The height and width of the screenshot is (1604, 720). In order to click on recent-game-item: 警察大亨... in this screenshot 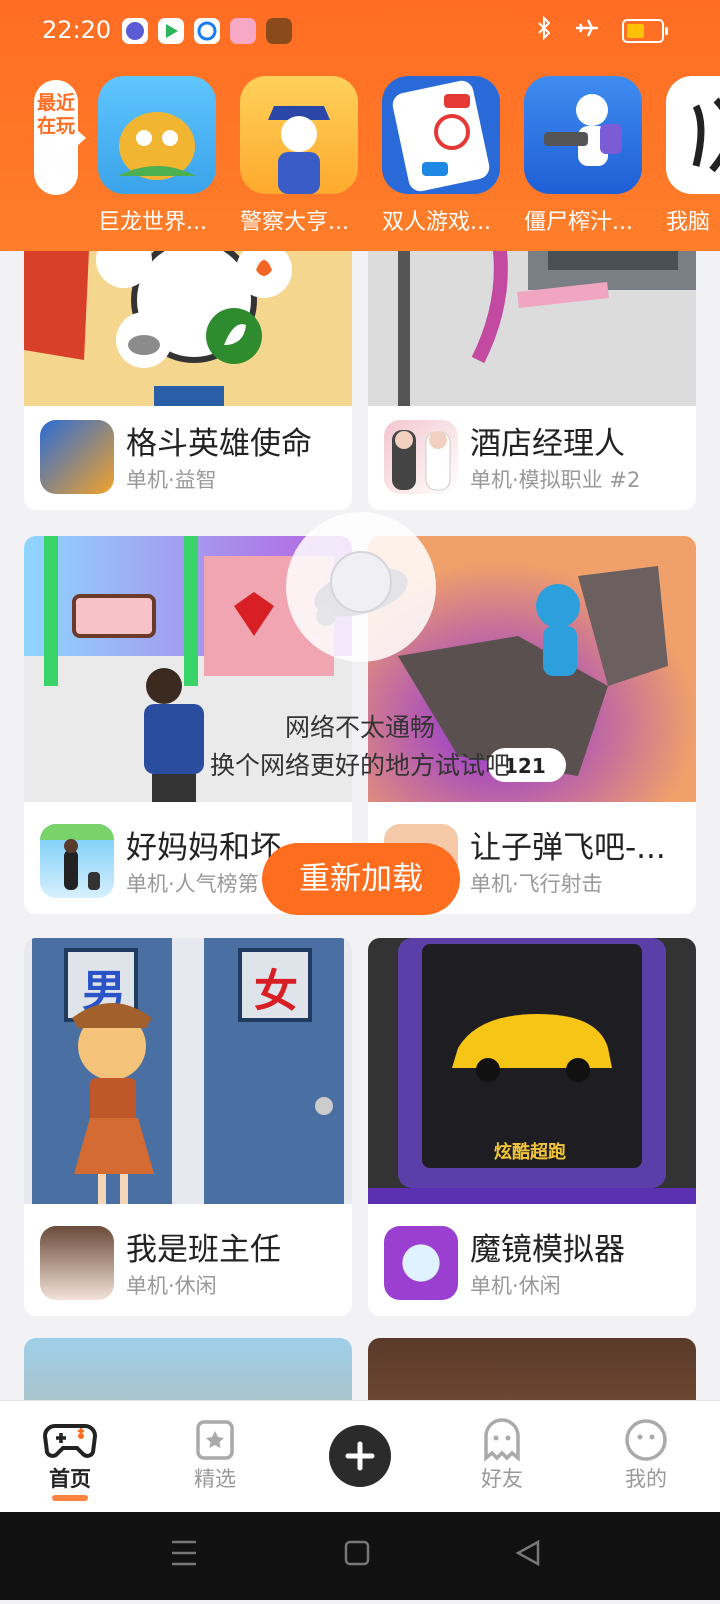, I will do `click(299, 156)`.